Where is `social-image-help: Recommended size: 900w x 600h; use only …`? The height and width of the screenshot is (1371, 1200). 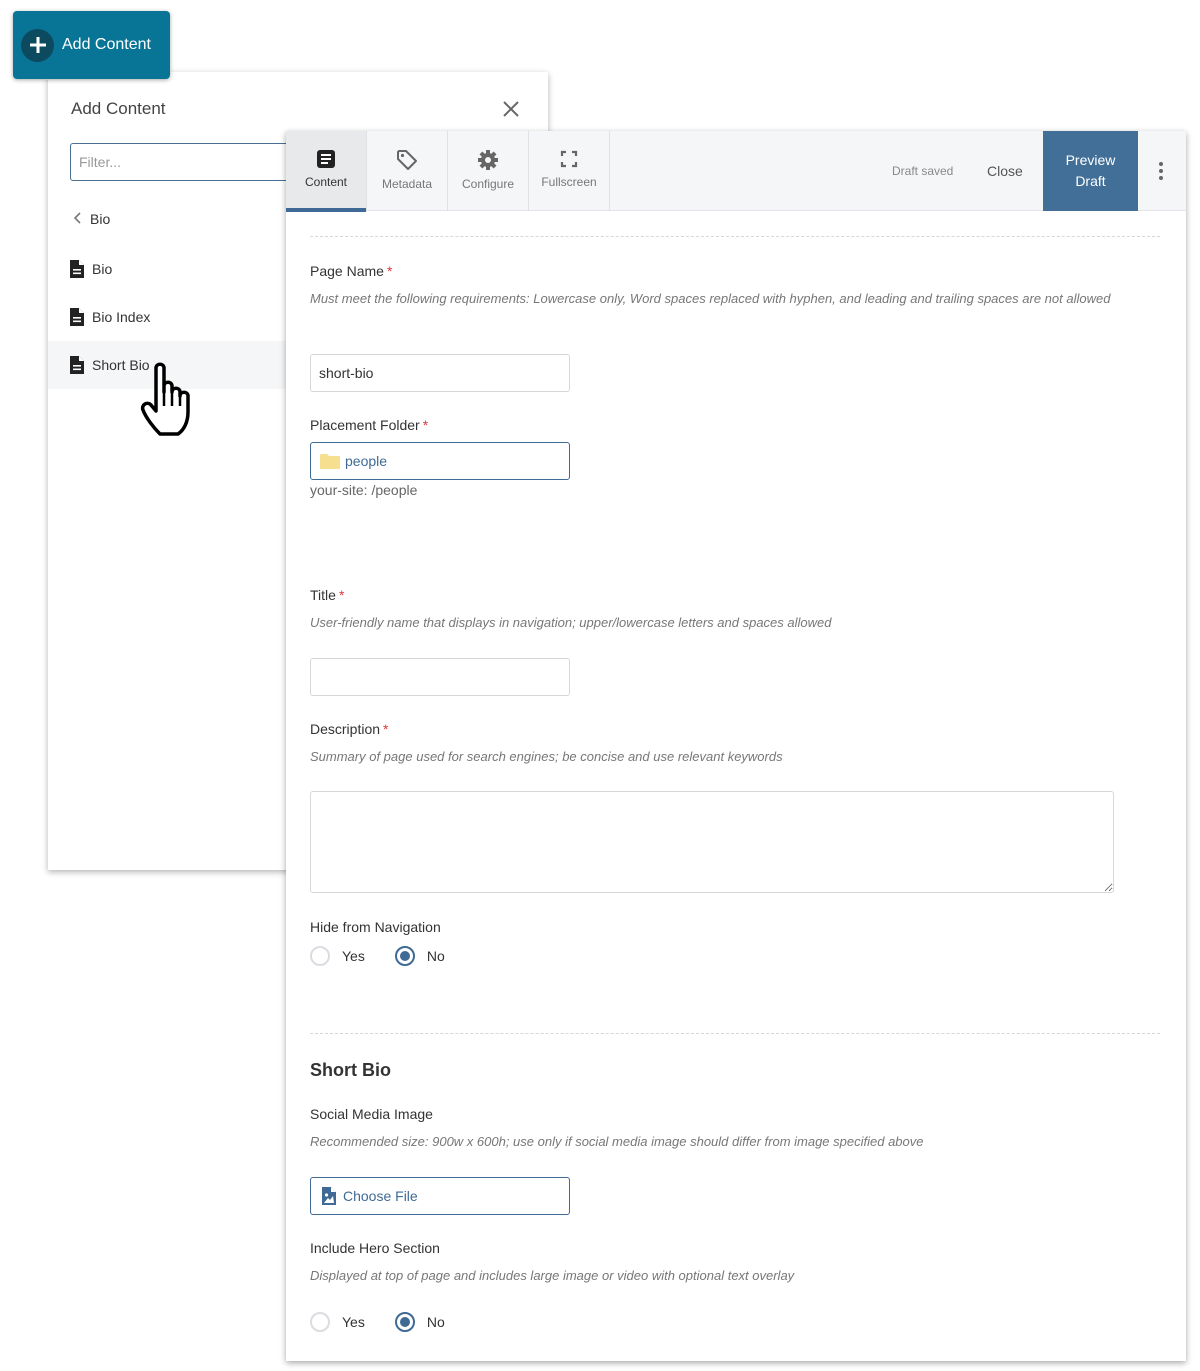
social-image-help: Recommended size: 900w x 600h; use only … is located at coordinates (617, 1141).